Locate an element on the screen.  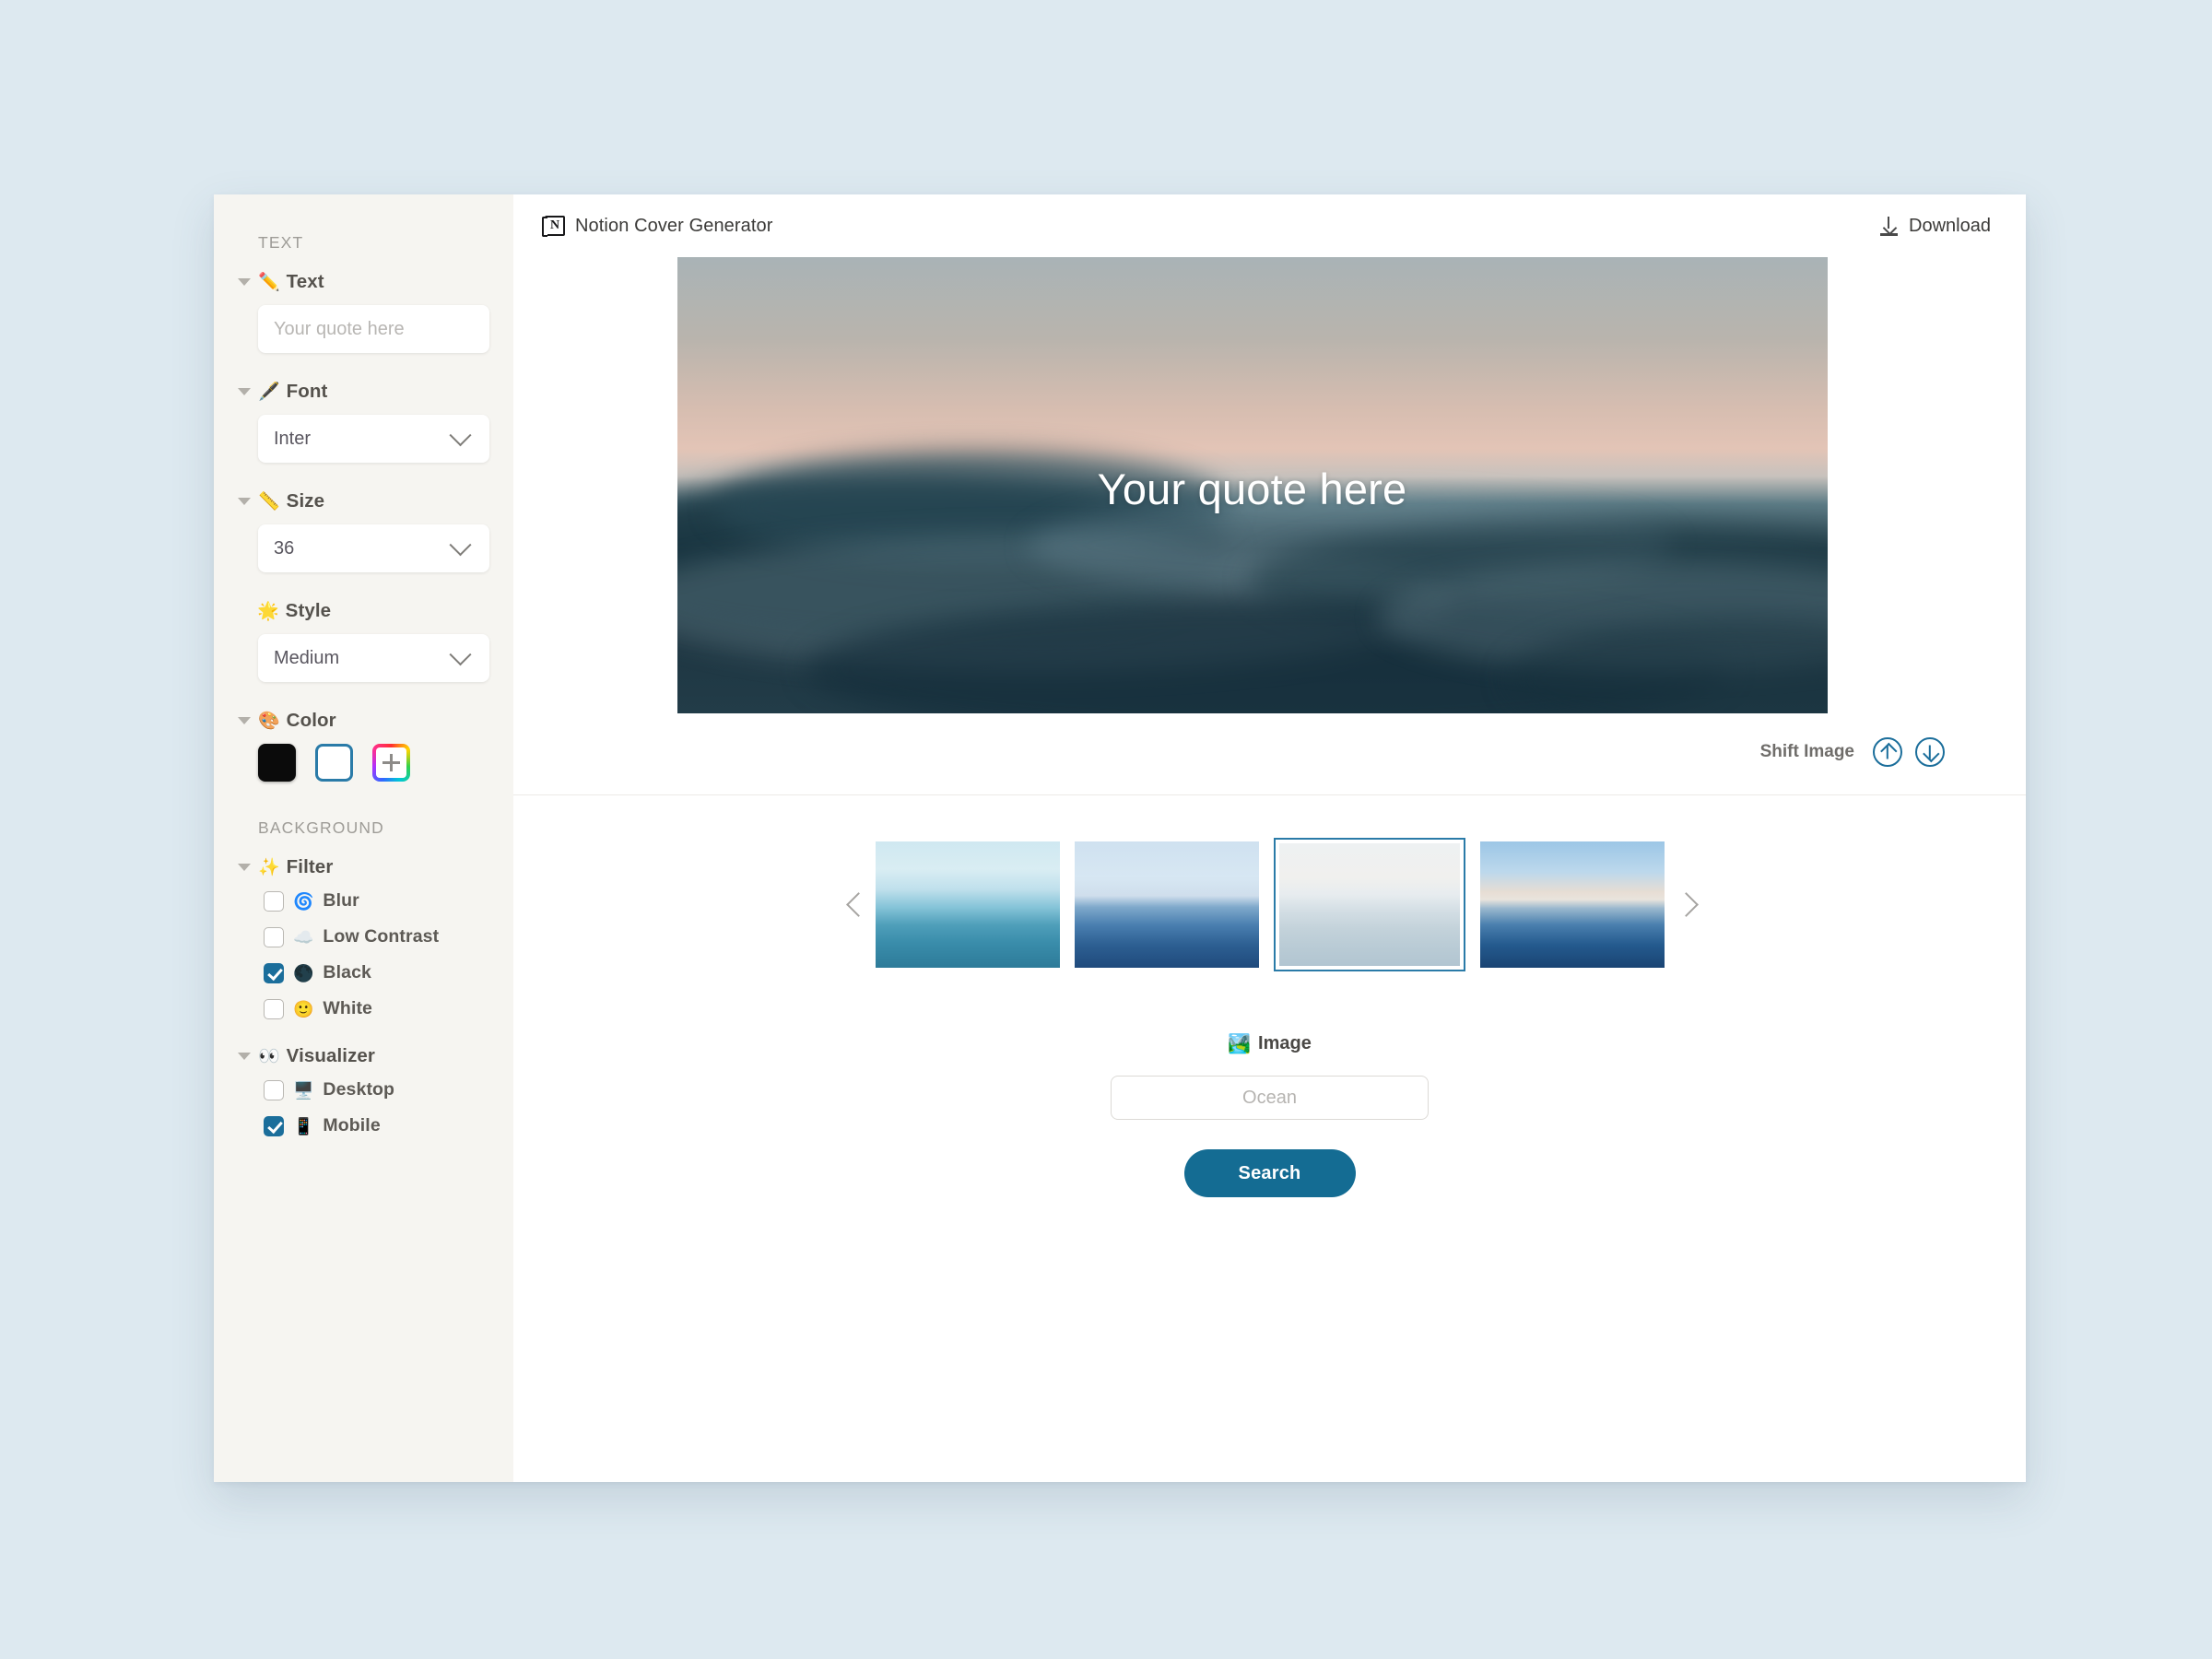
filter-label-low-contrast: Low Contrast is located at coordinates (381, 936).